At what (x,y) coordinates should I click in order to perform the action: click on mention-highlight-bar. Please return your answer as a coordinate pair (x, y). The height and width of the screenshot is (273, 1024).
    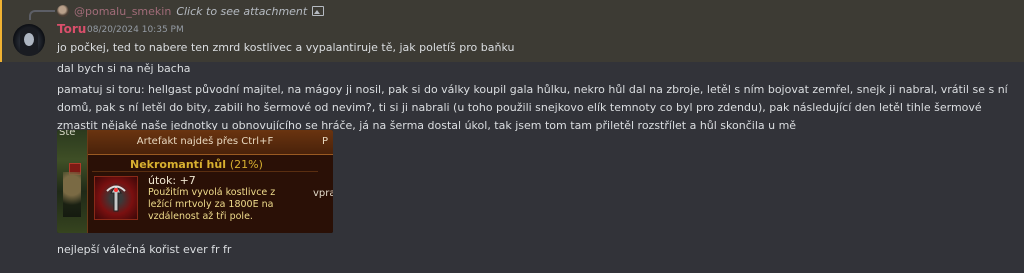
    Looking at the image, I should click on (1, 31).